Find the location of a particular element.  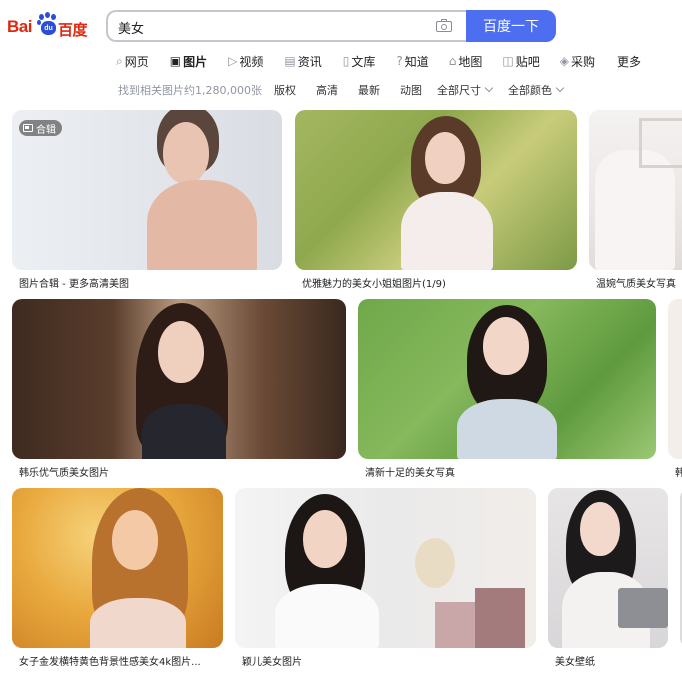

teddy-bear is located at coordinates (435, 563).